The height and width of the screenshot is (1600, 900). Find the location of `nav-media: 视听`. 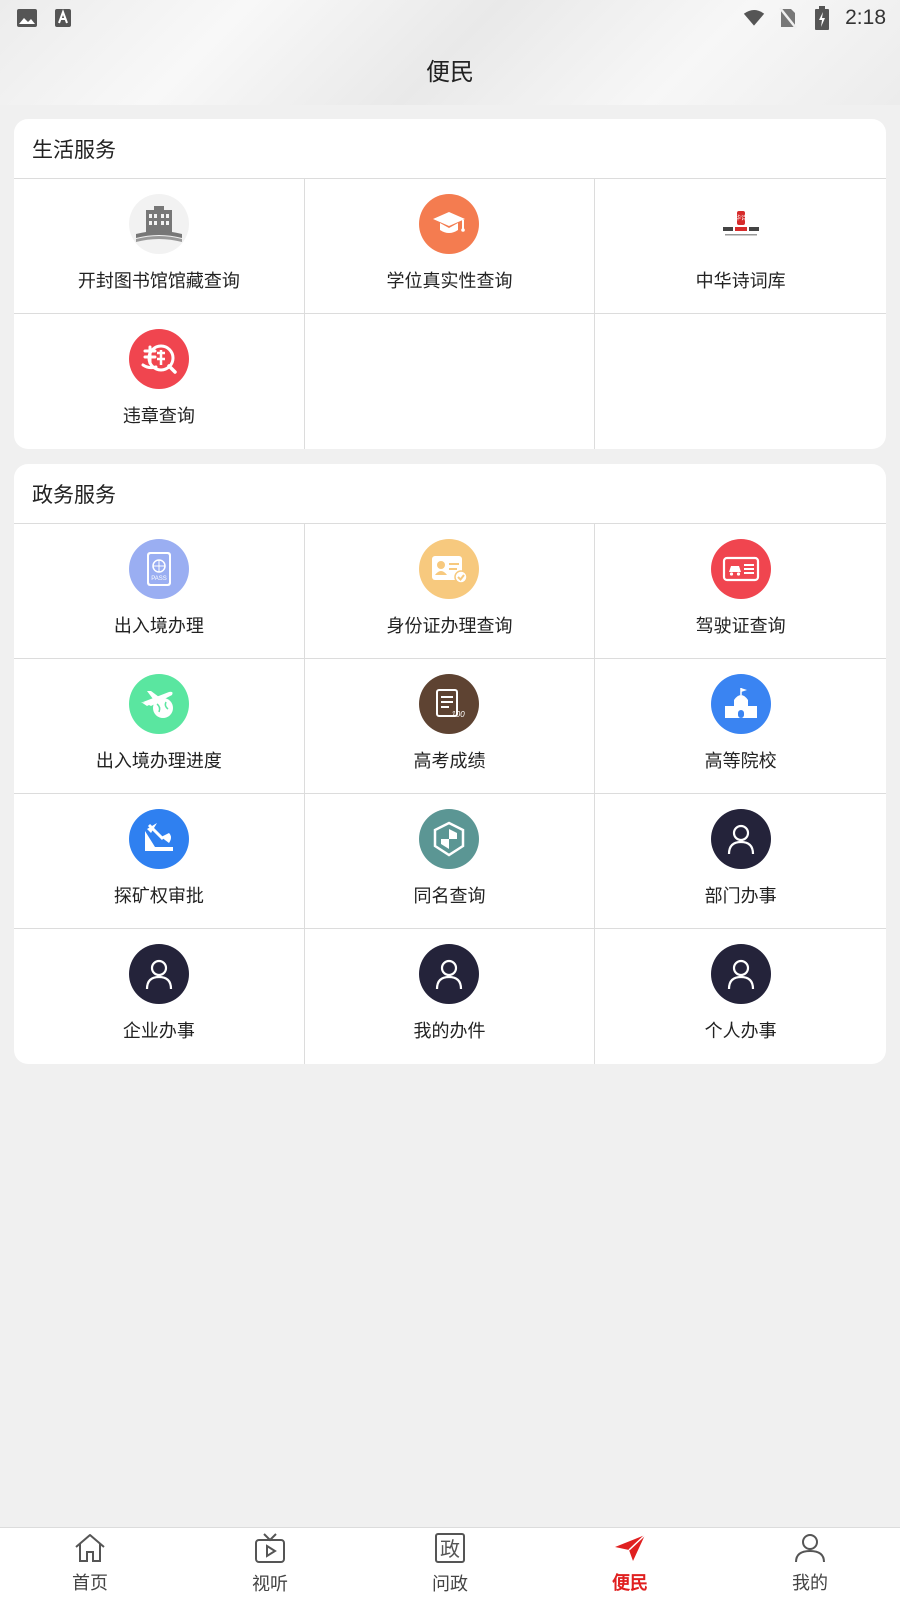

nav-media: 视听 is located at coordinates (270, 1564).